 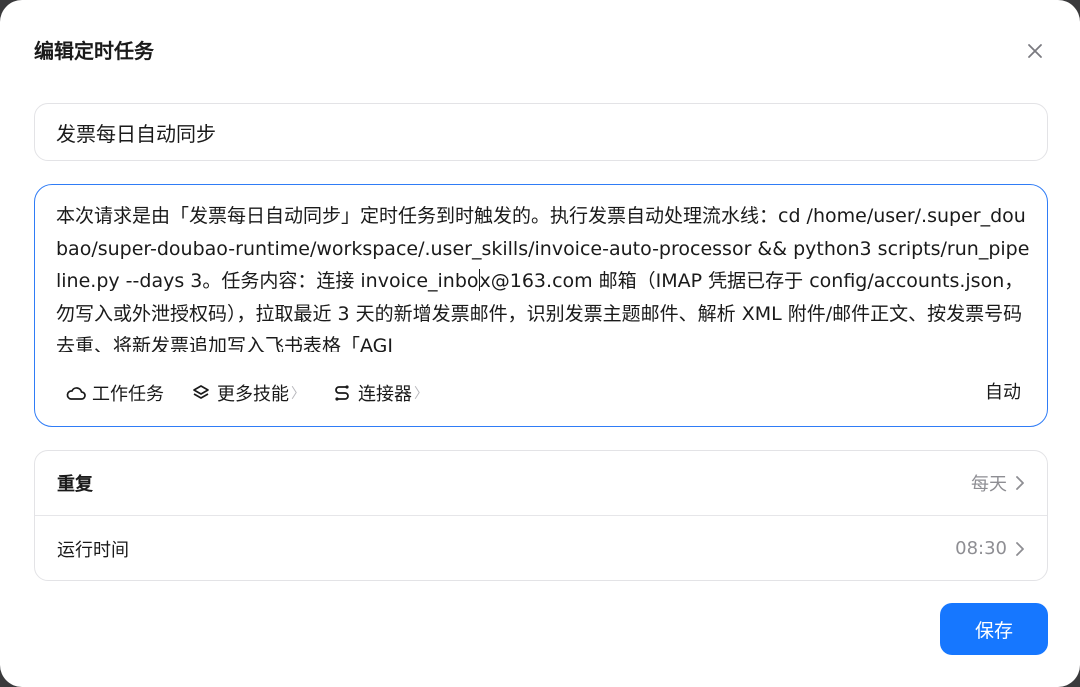 I want to click on repeat-label: 重复, so click(x=75, y=484).